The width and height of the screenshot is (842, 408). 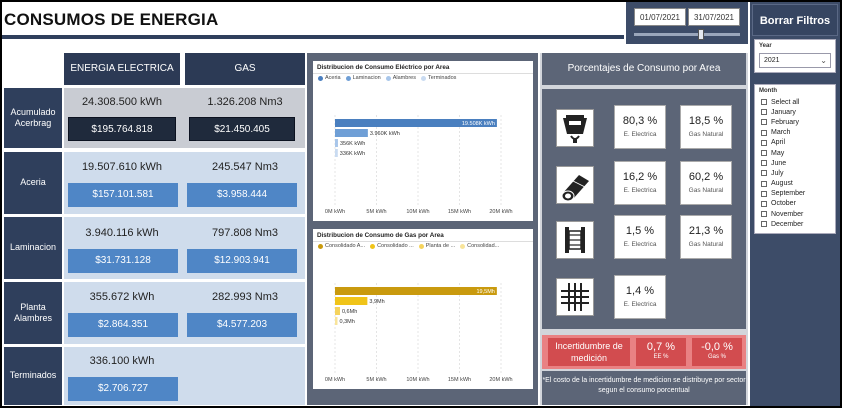 I want to click on uncertainty-gas-label: Gas %, so click(x=716, y=357).